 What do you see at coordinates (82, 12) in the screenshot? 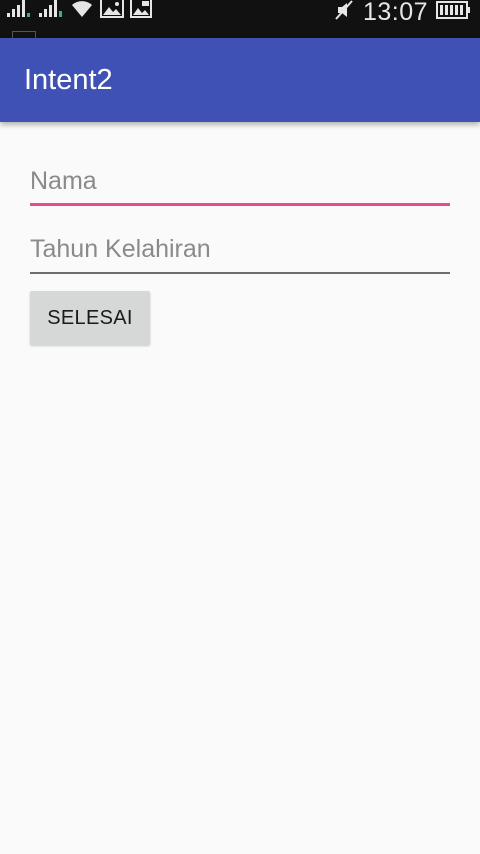
I see `wifi-icon` at bounding box center [82, 12].